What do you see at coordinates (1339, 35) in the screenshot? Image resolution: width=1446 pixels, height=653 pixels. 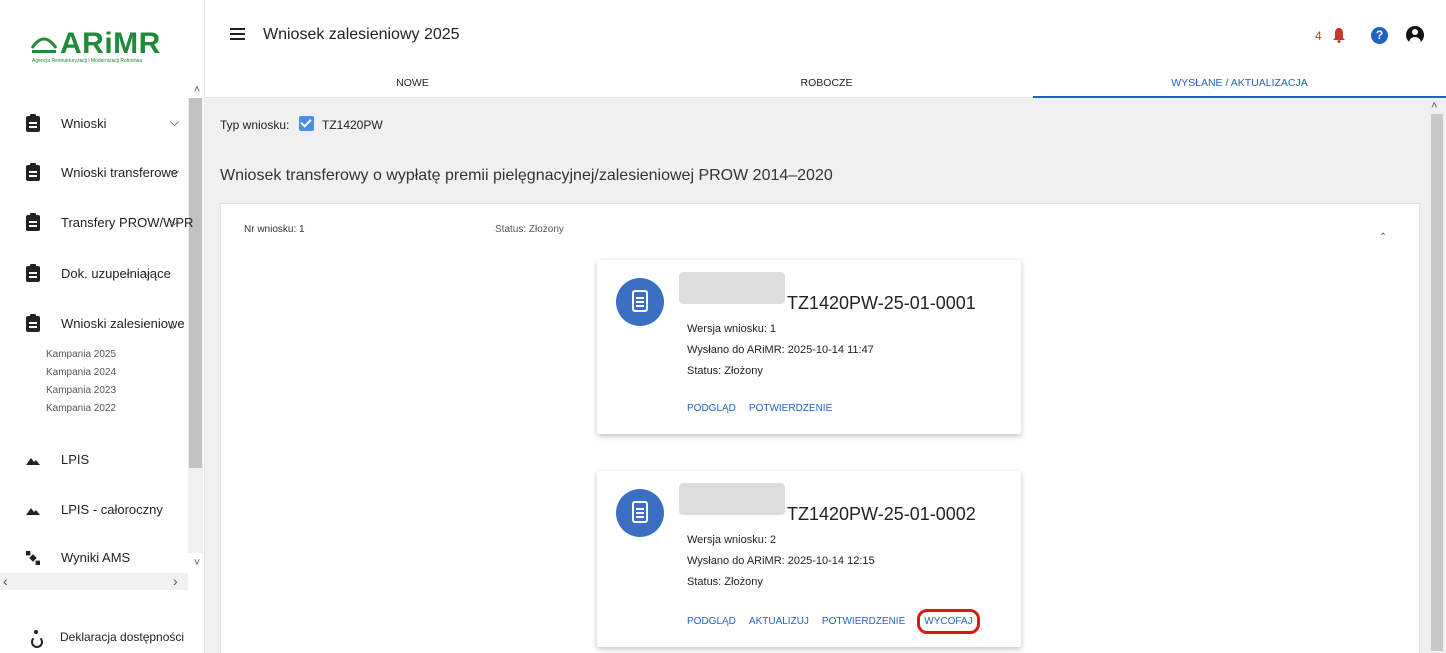 I see `bell-icon` at bounding box center [1339, 35].